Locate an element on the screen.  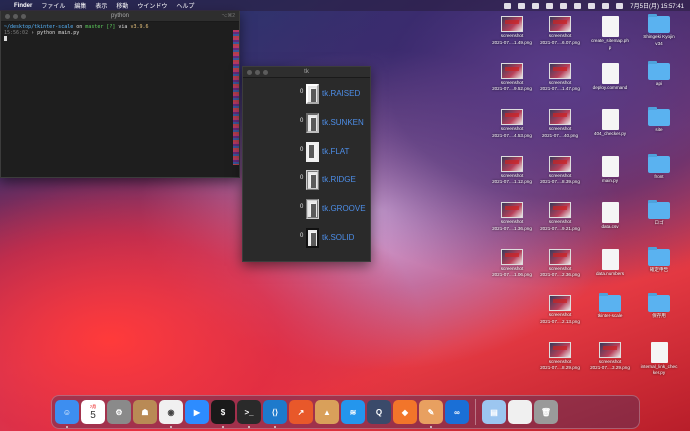
desktop-icon-label: site is located at coordinates (659, 129).